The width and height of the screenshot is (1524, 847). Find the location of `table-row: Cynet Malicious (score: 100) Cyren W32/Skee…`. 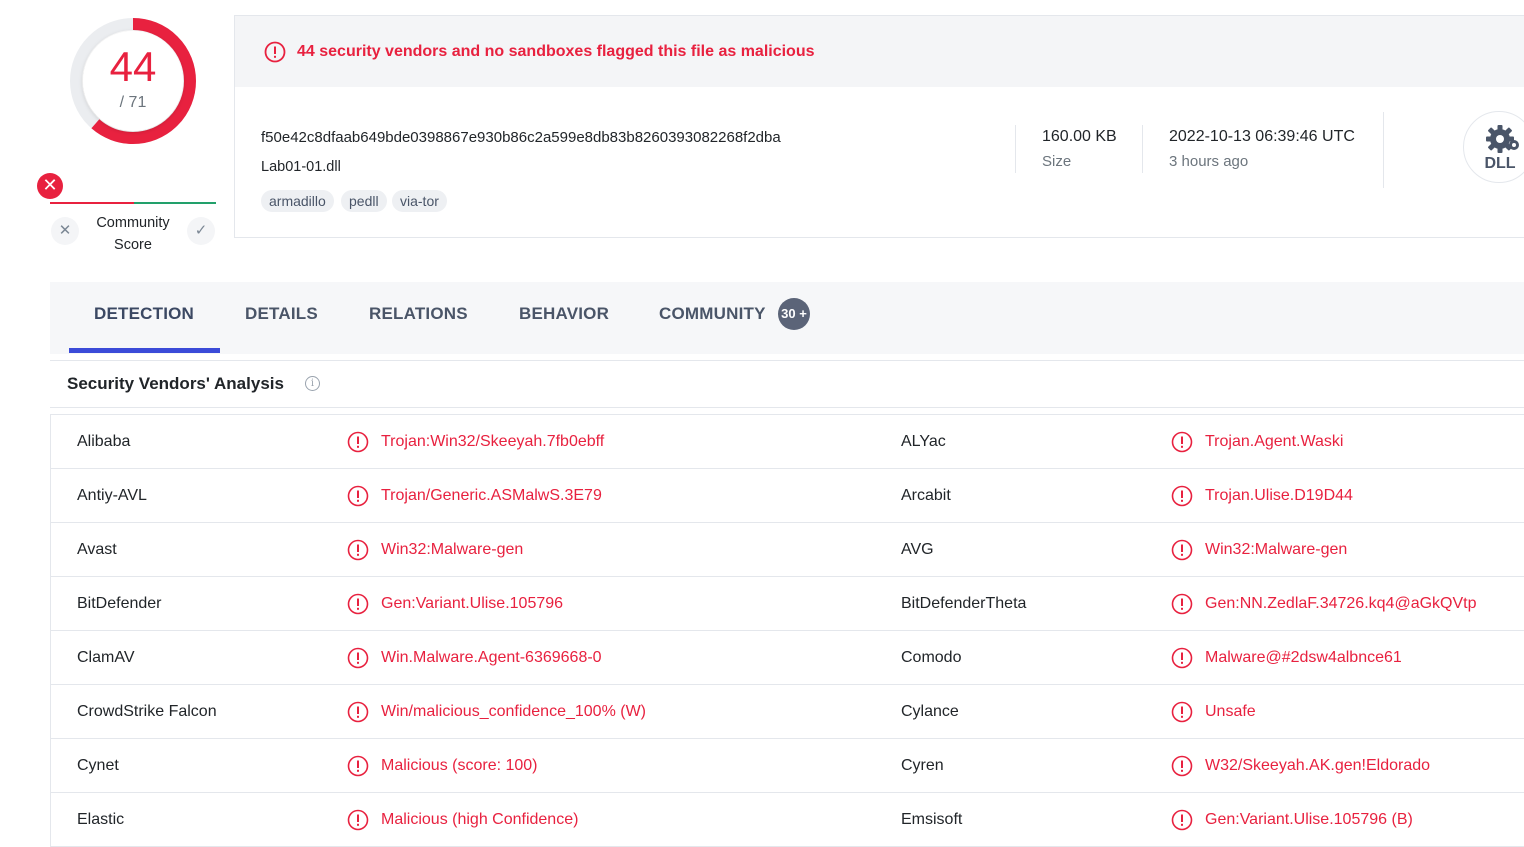

table-row: Cynet Malicious (score: 100) Cyren W32/Skee… is located at coordinates (787, 766).